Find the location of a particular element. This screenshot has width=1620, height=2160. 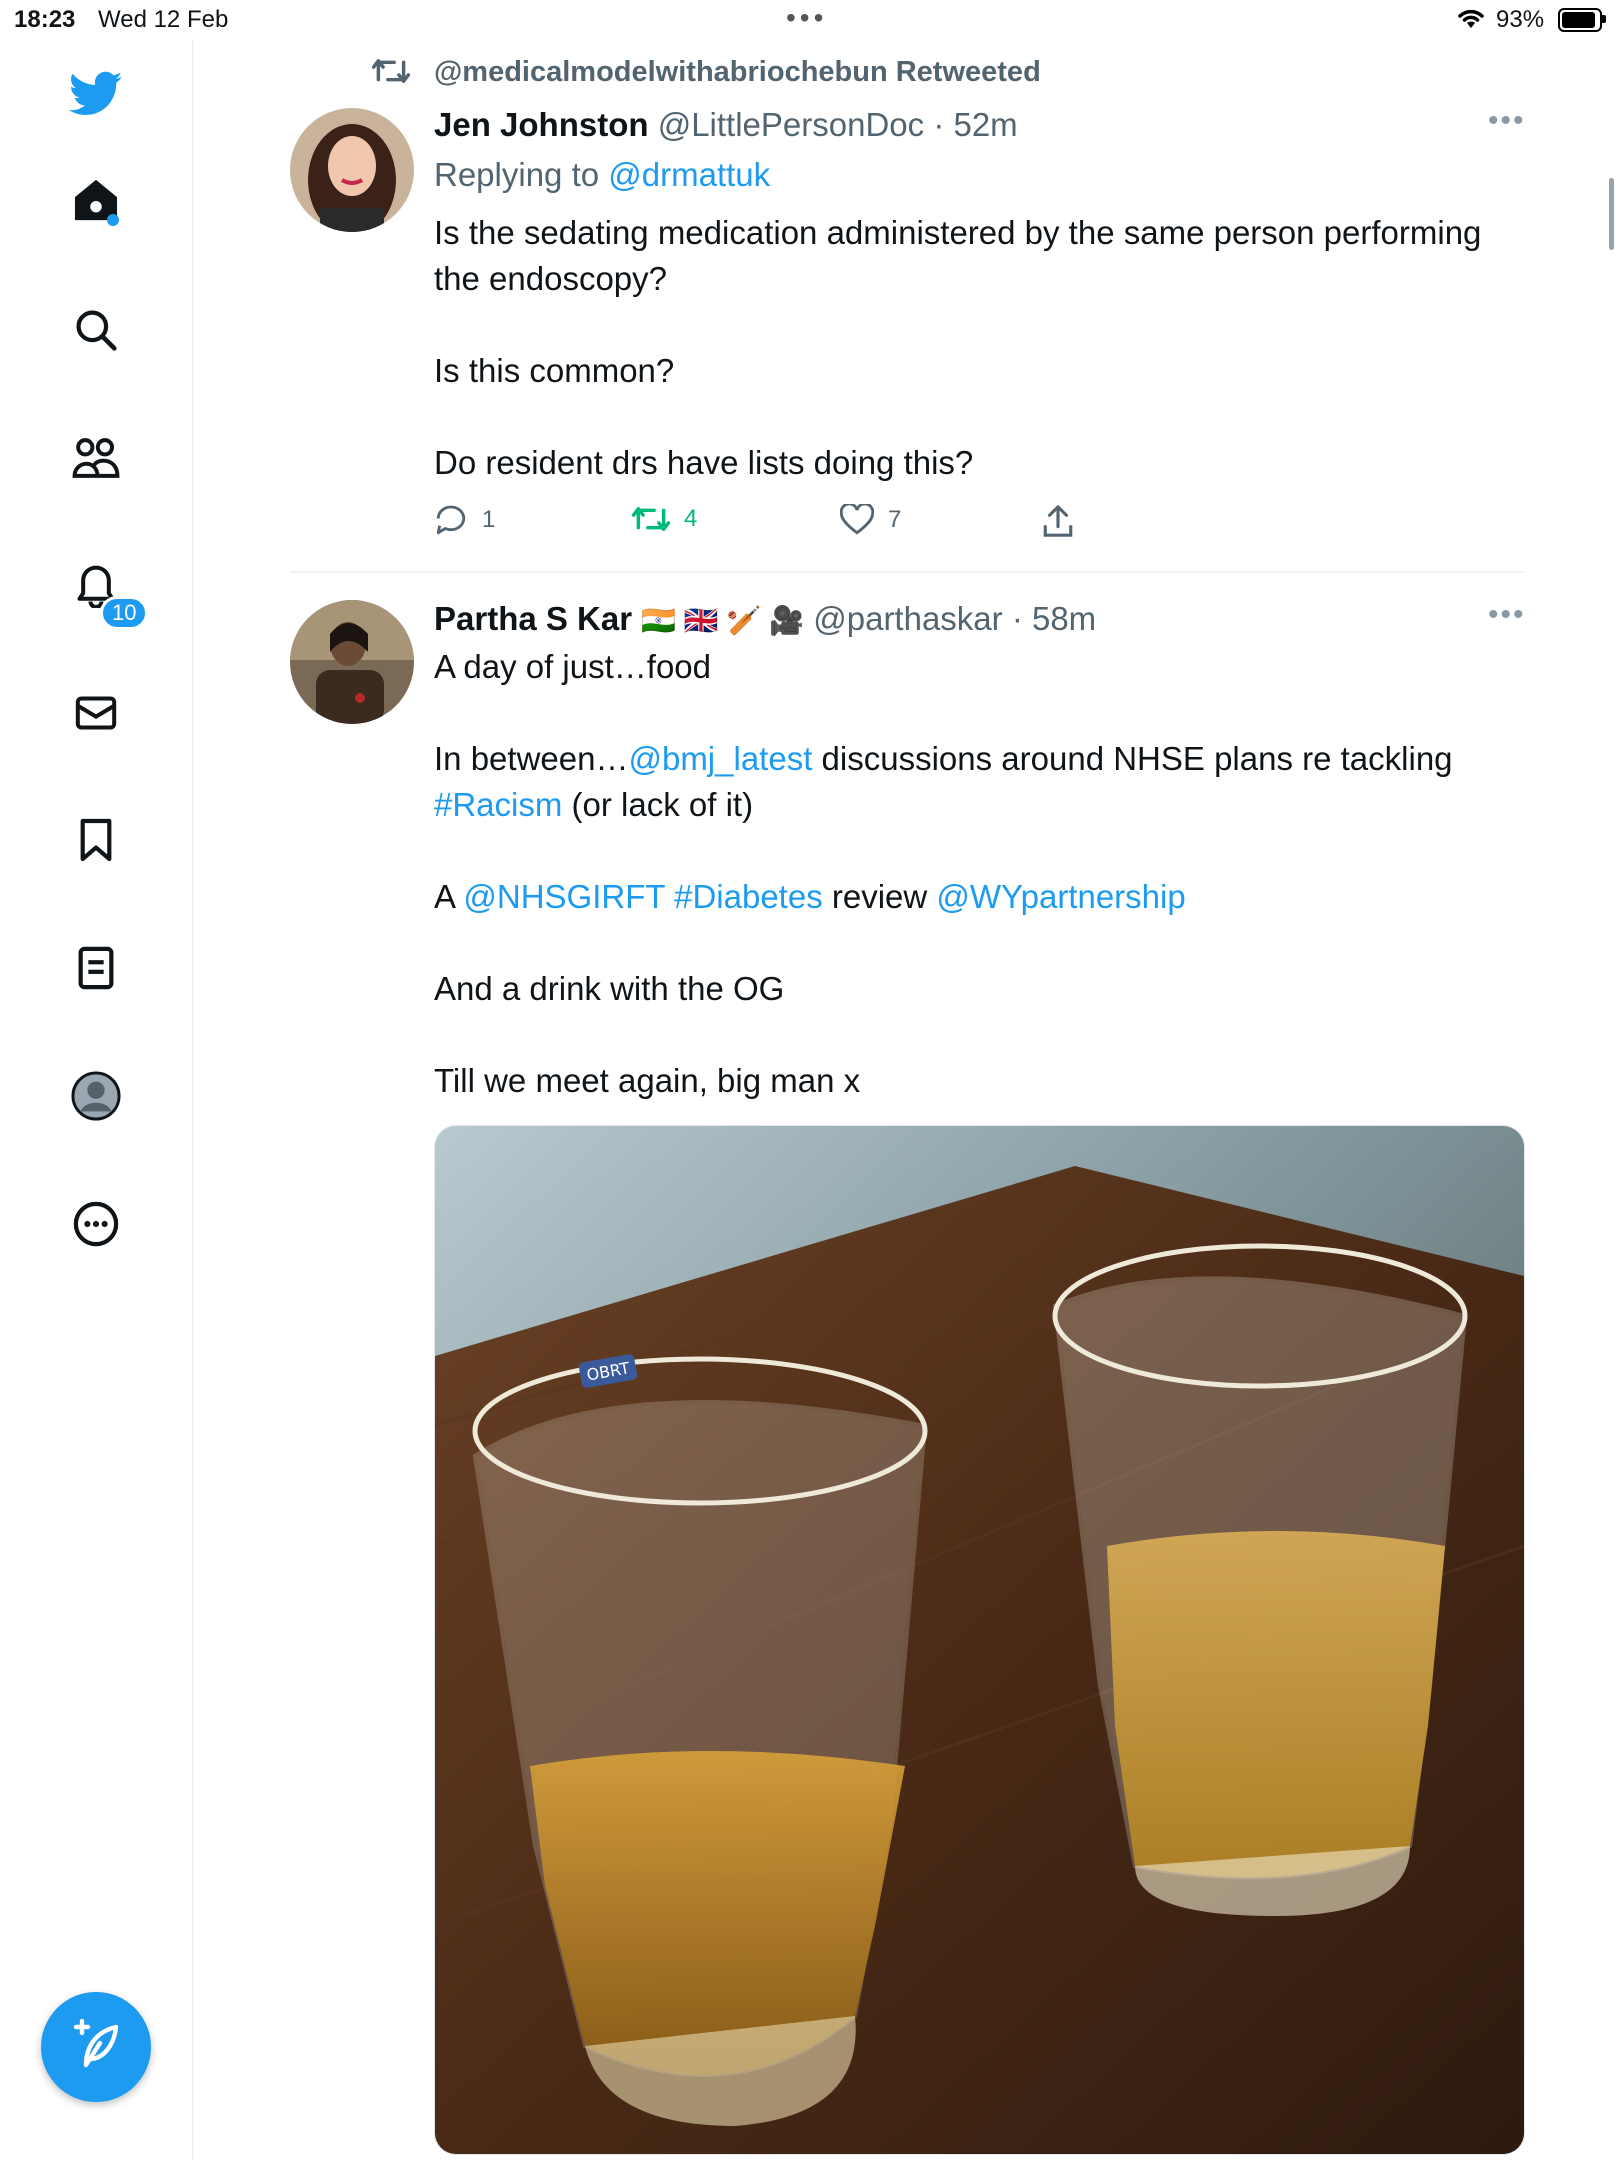

communities-icon is located at coordinates (96, 460).